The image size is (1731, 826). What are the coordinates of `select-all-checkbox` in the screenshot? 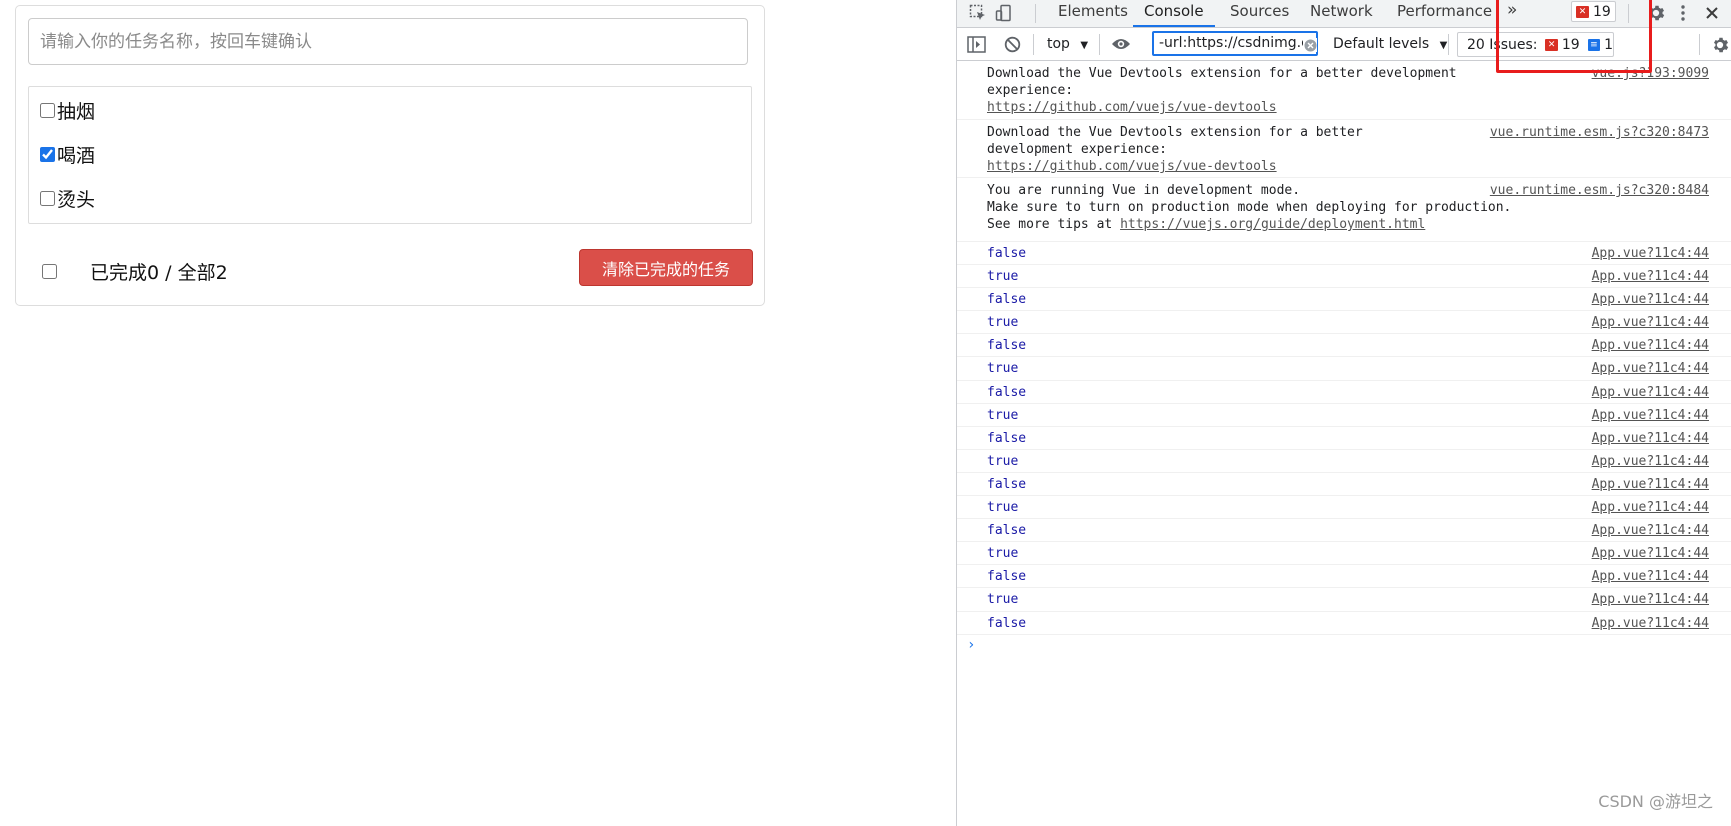 It's located at (49, 271).